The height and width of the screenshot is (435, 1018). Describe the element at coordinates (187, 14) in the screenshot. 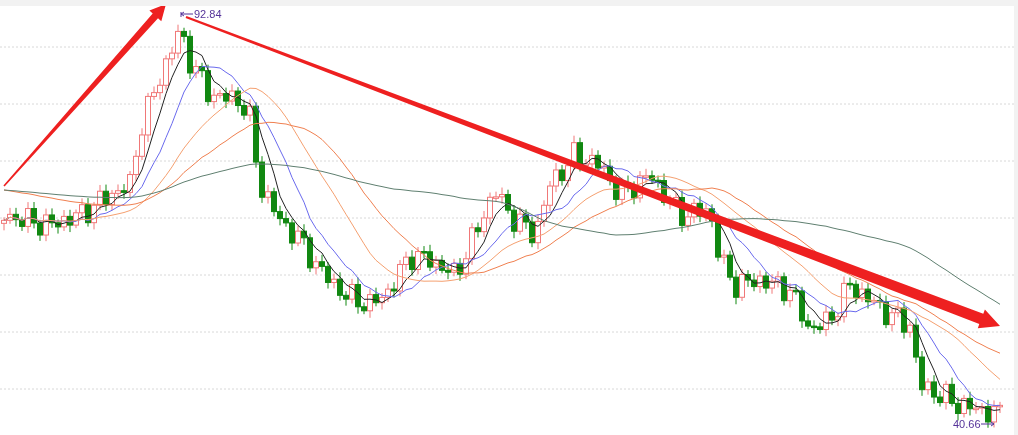

I see `high-price-marker` at that location.